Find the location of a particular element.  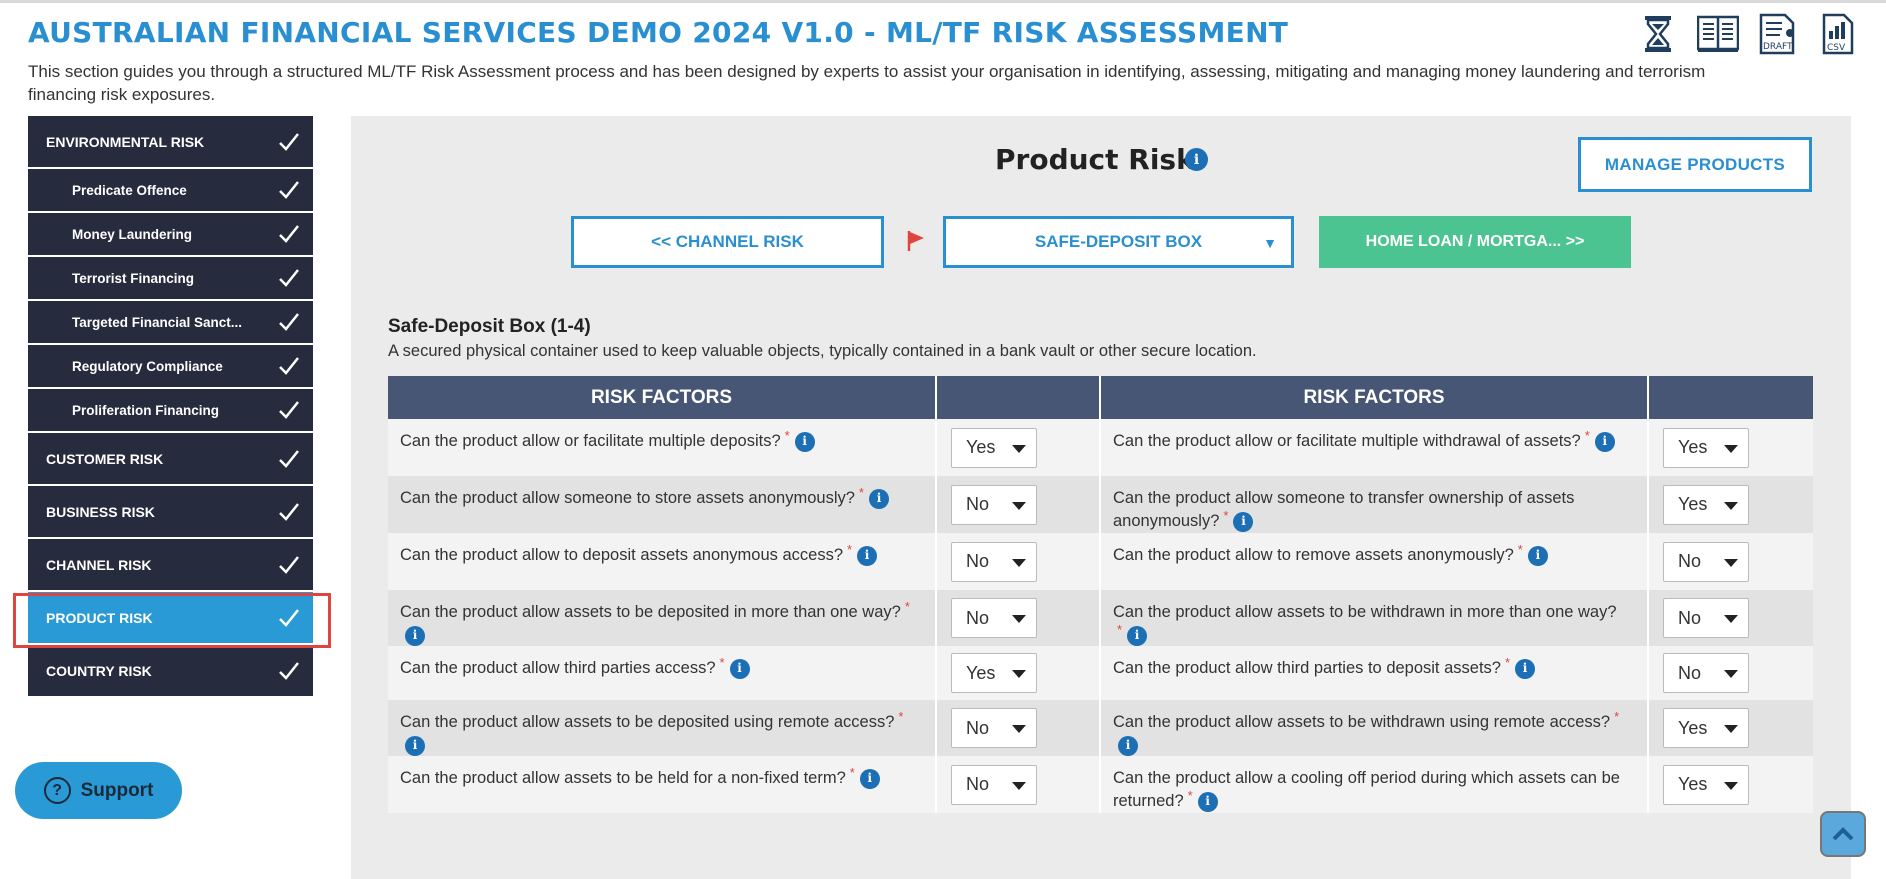

flag-icon is located at coordinates (916, 241).